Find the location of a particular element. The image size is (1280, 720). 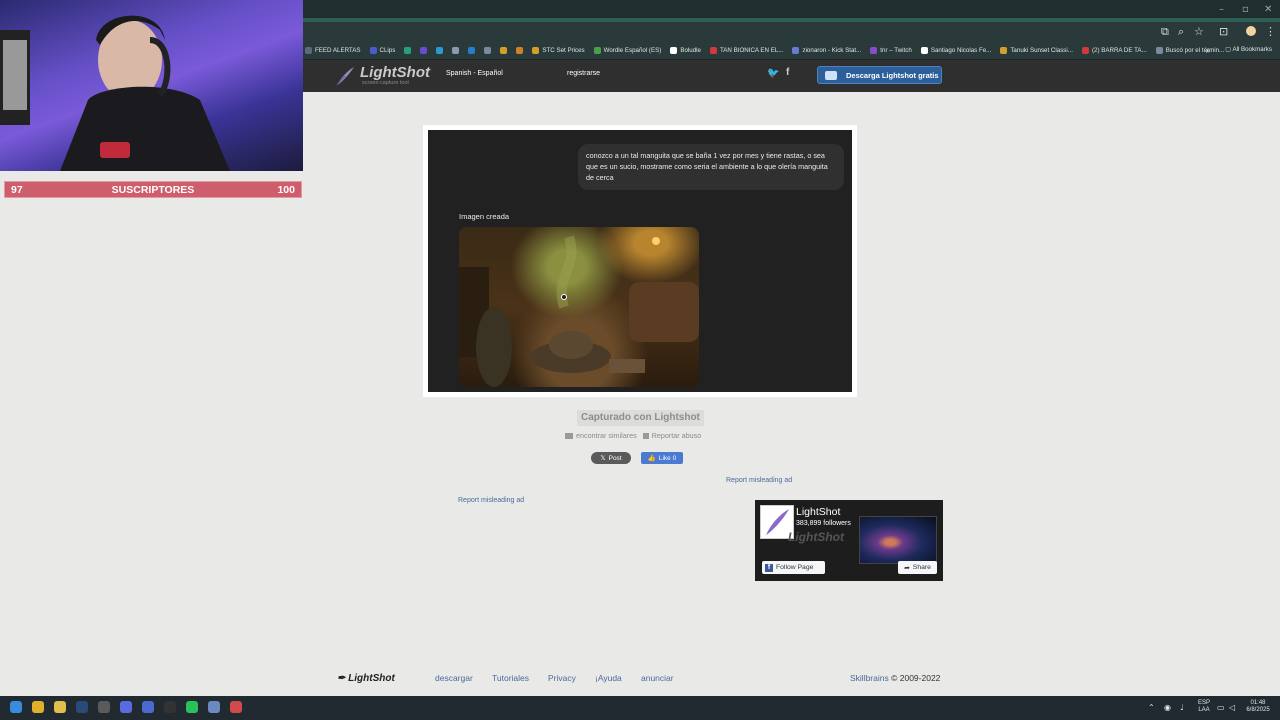

streamer-figure is located at coordinates (115, 93).